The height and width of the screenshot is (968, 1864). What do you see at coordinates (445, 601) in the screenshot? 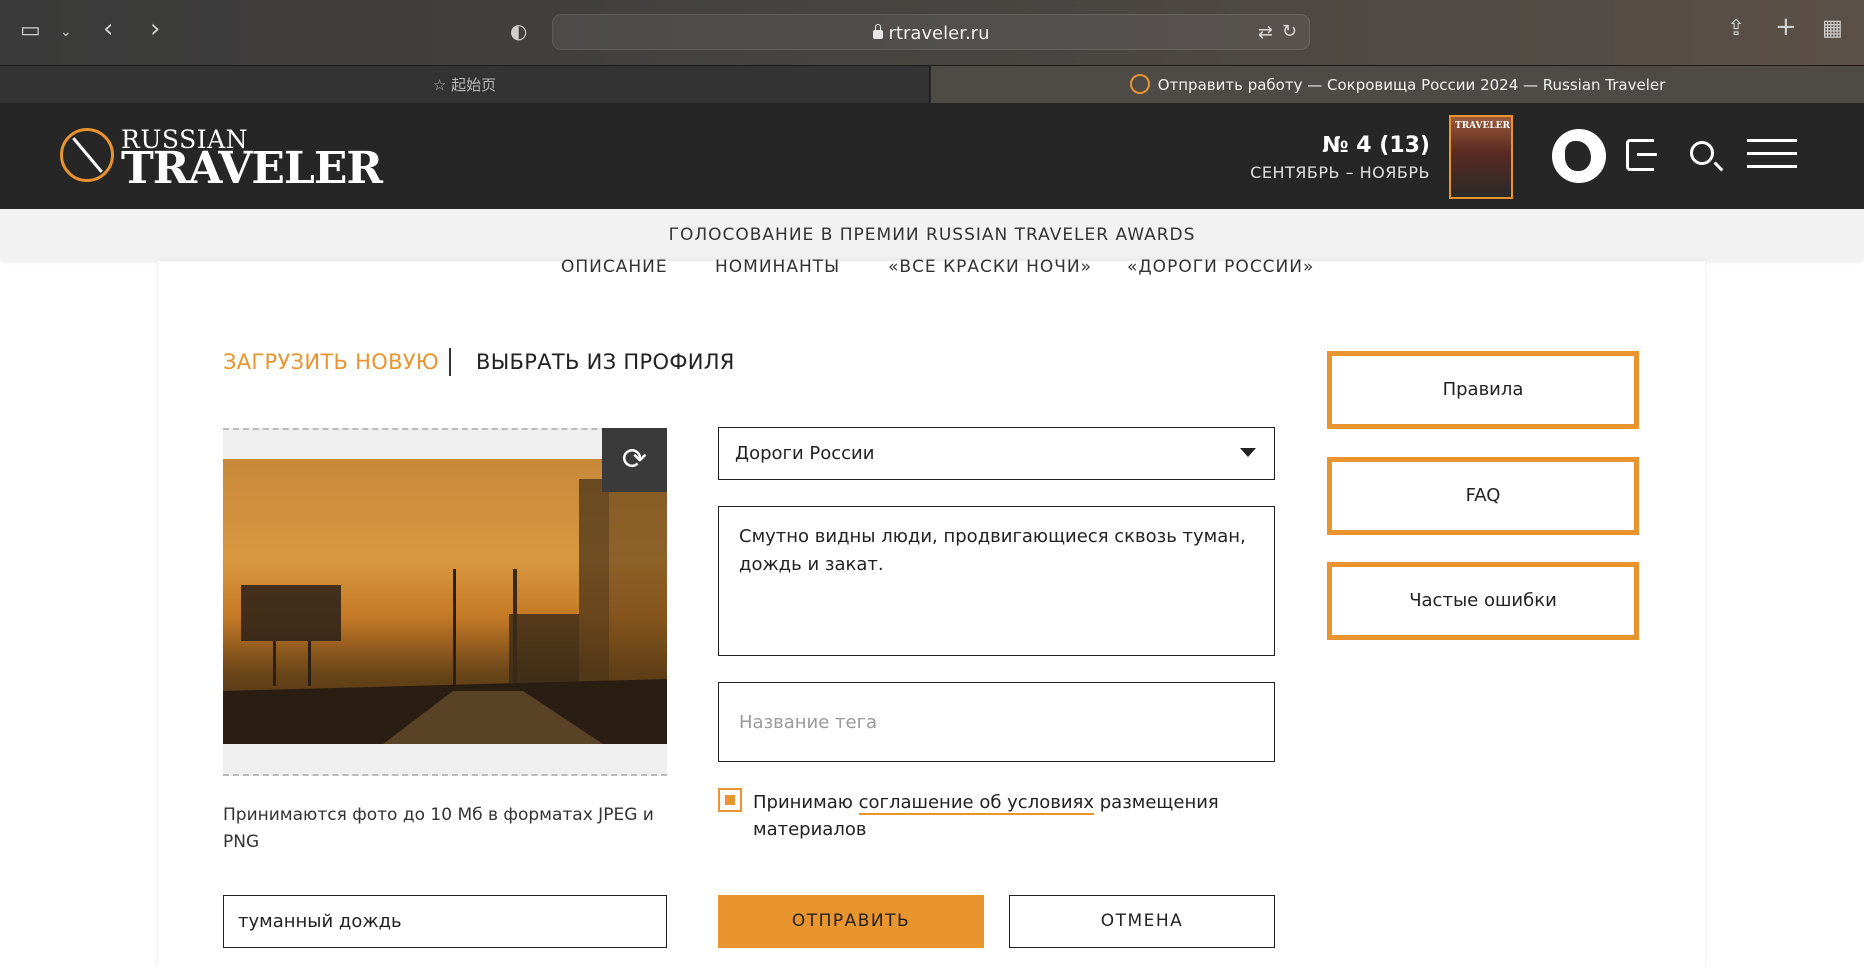
I see `uploaded-photo` at bounding box center [445, 601].